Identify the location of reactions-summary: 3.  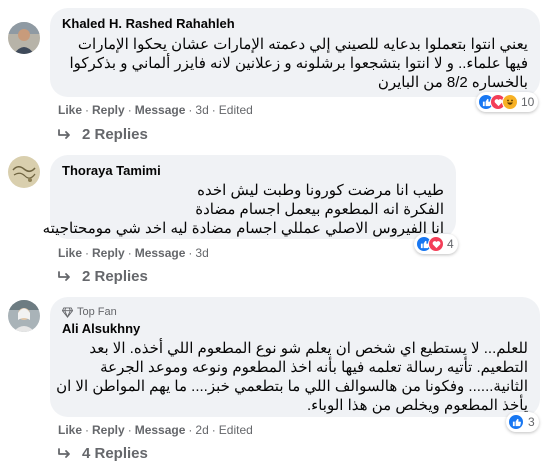
(522, 422).